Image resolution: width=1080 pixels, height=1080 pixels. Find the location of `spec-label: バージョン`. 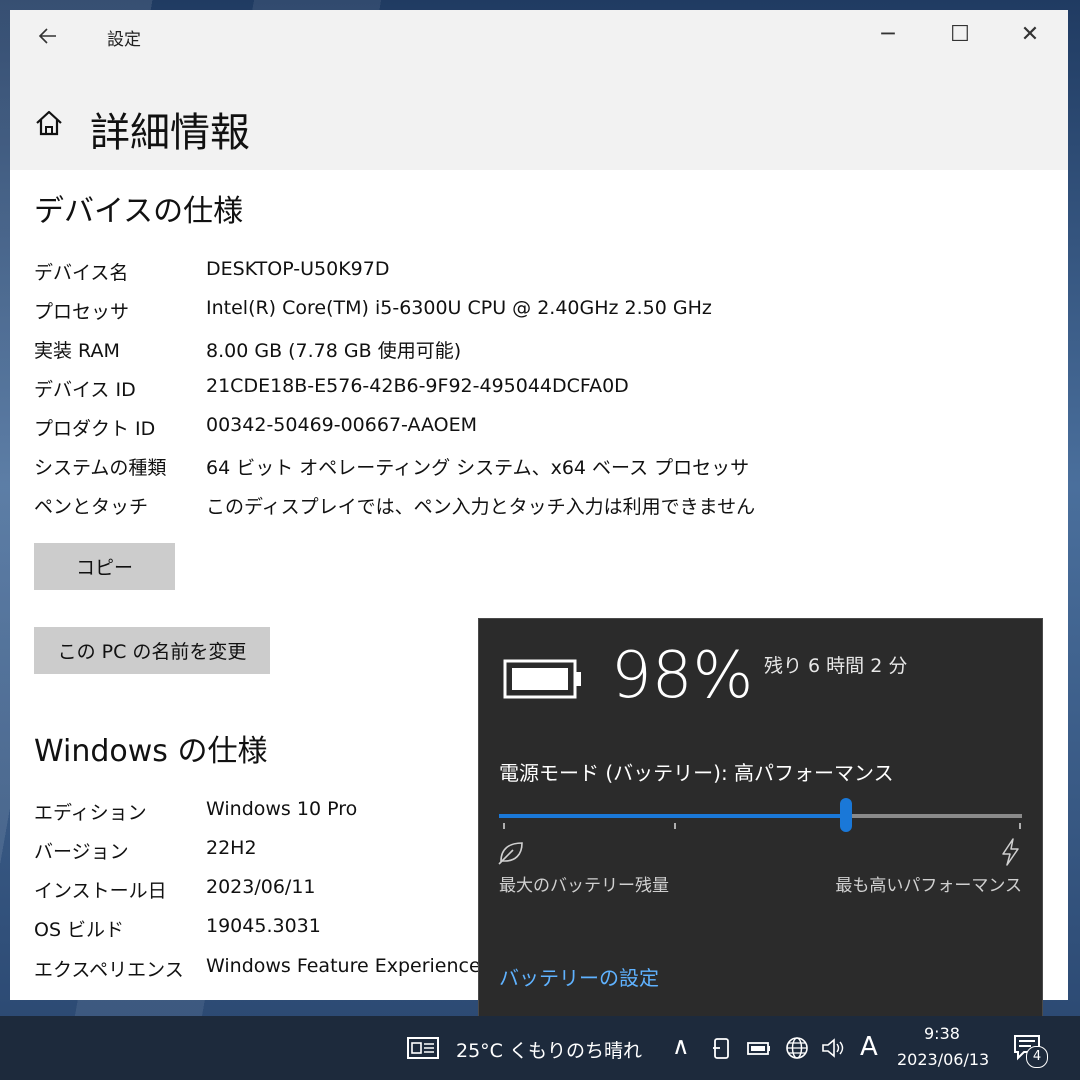

spec-label: バージョン is located at coordinates (81, 852).